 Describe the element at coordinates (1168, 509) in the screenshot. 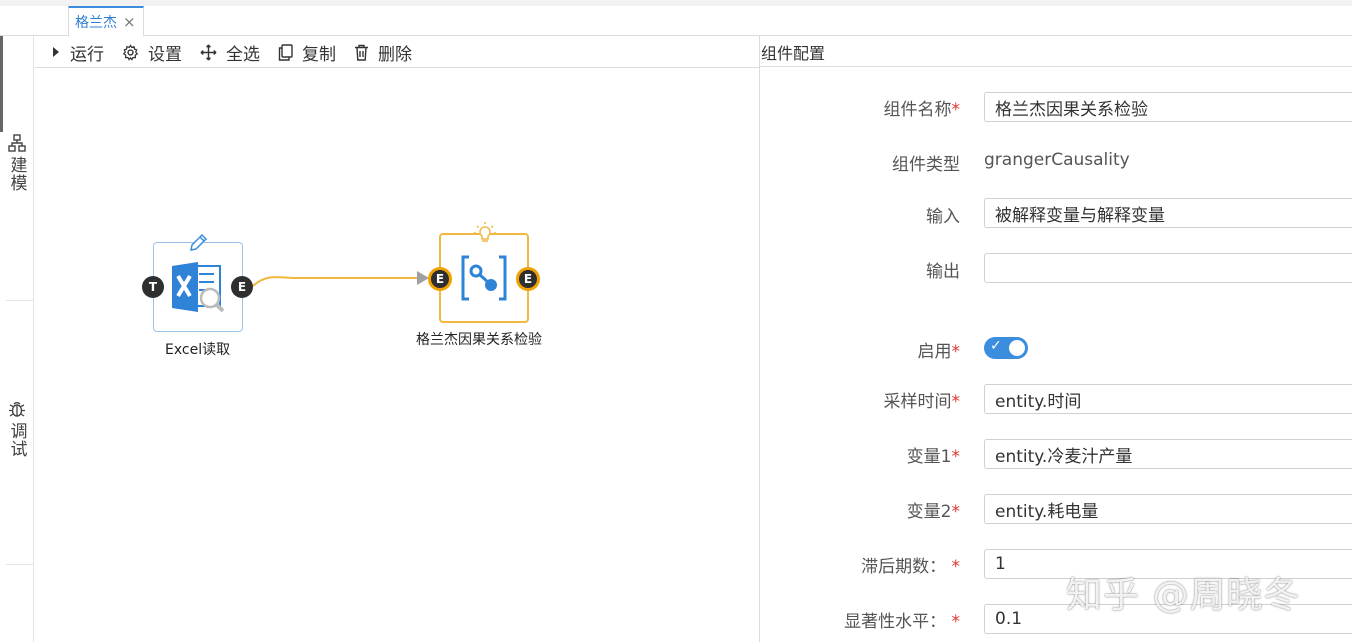

I see `variable2-input: entity.耗电量` at that location.